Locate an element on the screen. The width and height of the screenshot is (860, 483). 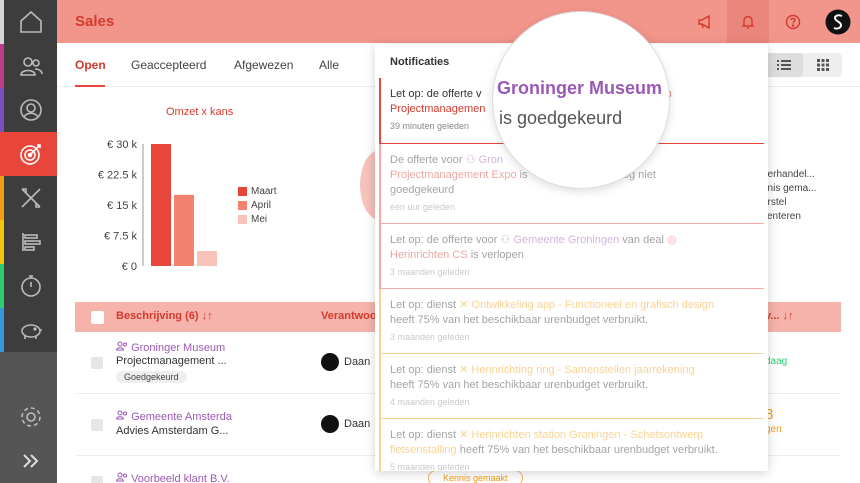
notification-time: 4 maanden geleden is located at coordinates (430, 402).